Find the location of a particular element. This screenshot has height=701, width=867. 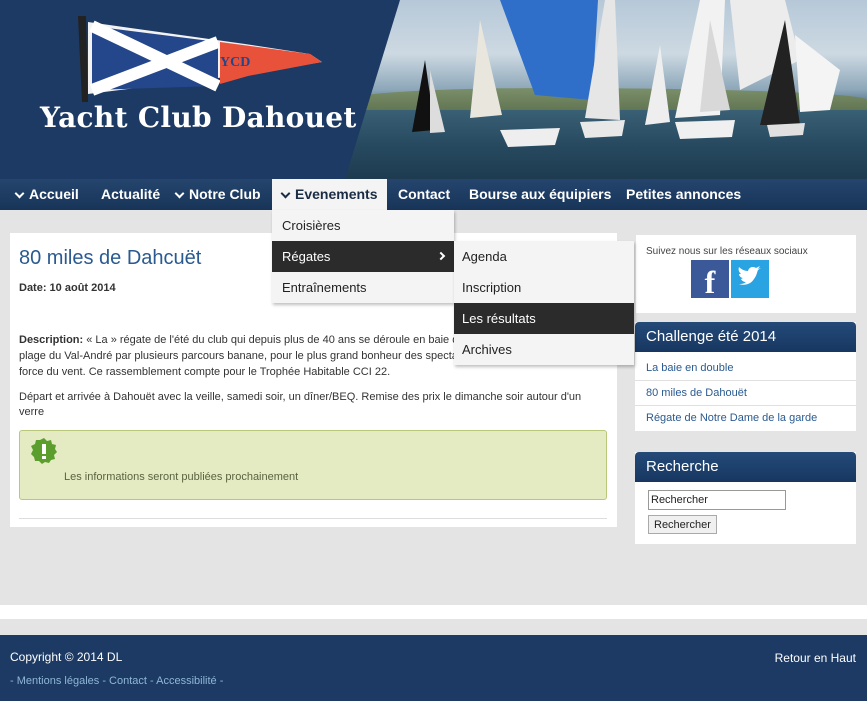

nav-petites-annonces: Petites annonces is located at coordinates (683, 194).